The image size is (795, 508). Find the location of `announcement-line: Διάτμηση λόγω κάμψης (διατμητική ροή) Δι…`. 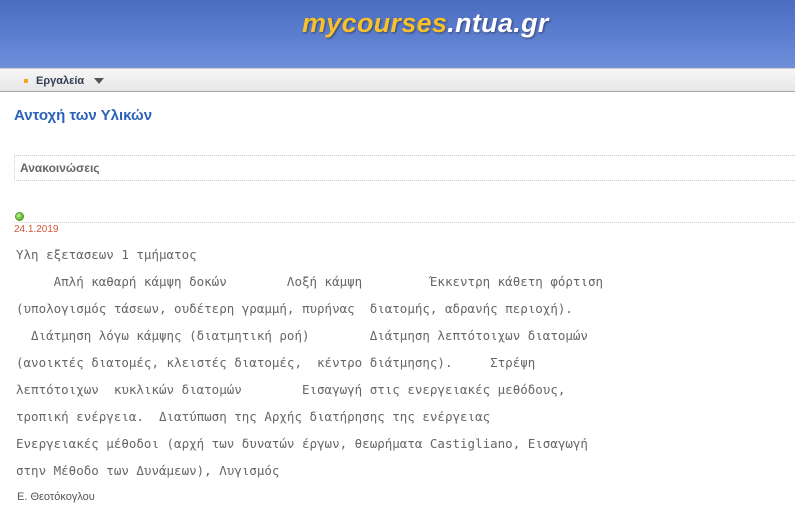

announcement-line: Διάτμηση λόγω κάμψης (διατμητική ροή) Δι… is located at coordinates (302, 335).